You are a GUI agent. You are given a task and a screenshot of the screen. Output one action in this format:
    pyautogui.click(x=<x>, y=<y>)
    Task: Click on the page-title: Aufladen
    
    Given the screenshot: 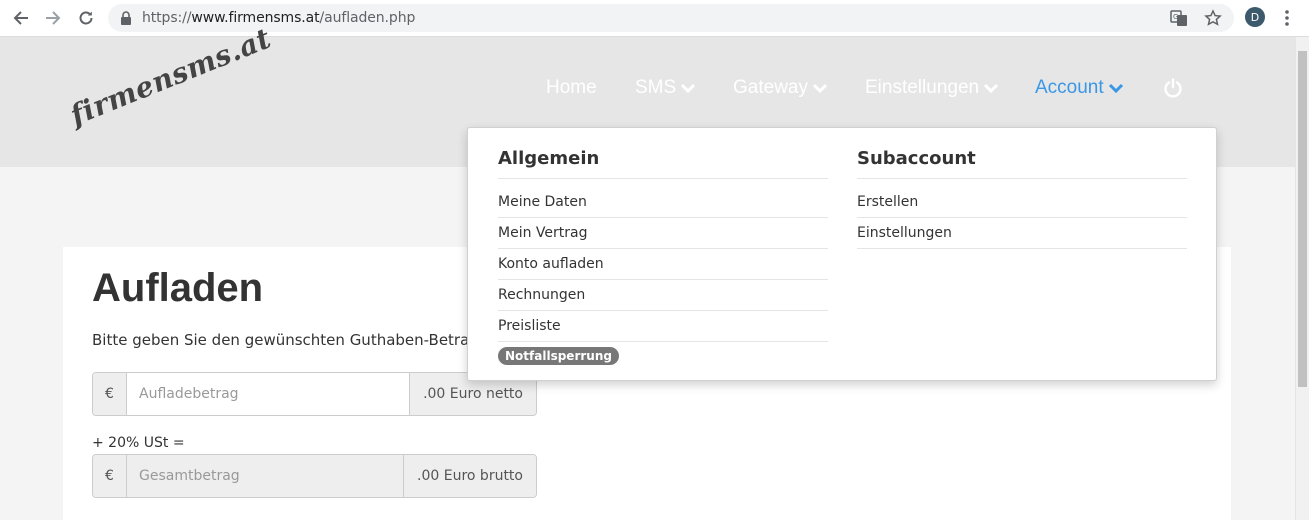 What is the action you would take?
    pyautogui.click(x=178, y=288)
    